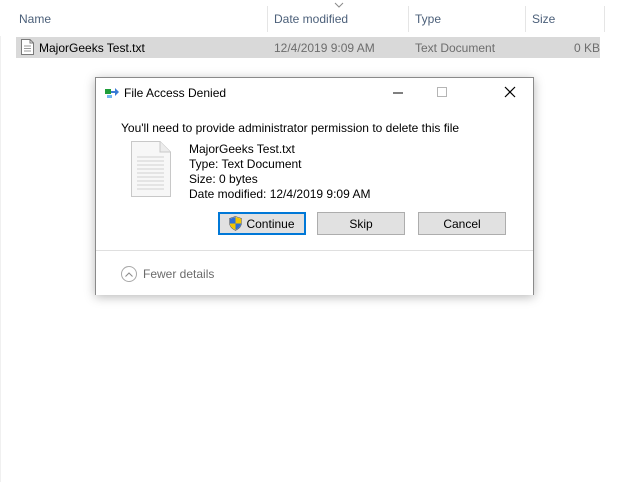 This screenshot has height=482, width=640. I want to click on dialog-titlebar: File Access Denied, so click(314, 92).